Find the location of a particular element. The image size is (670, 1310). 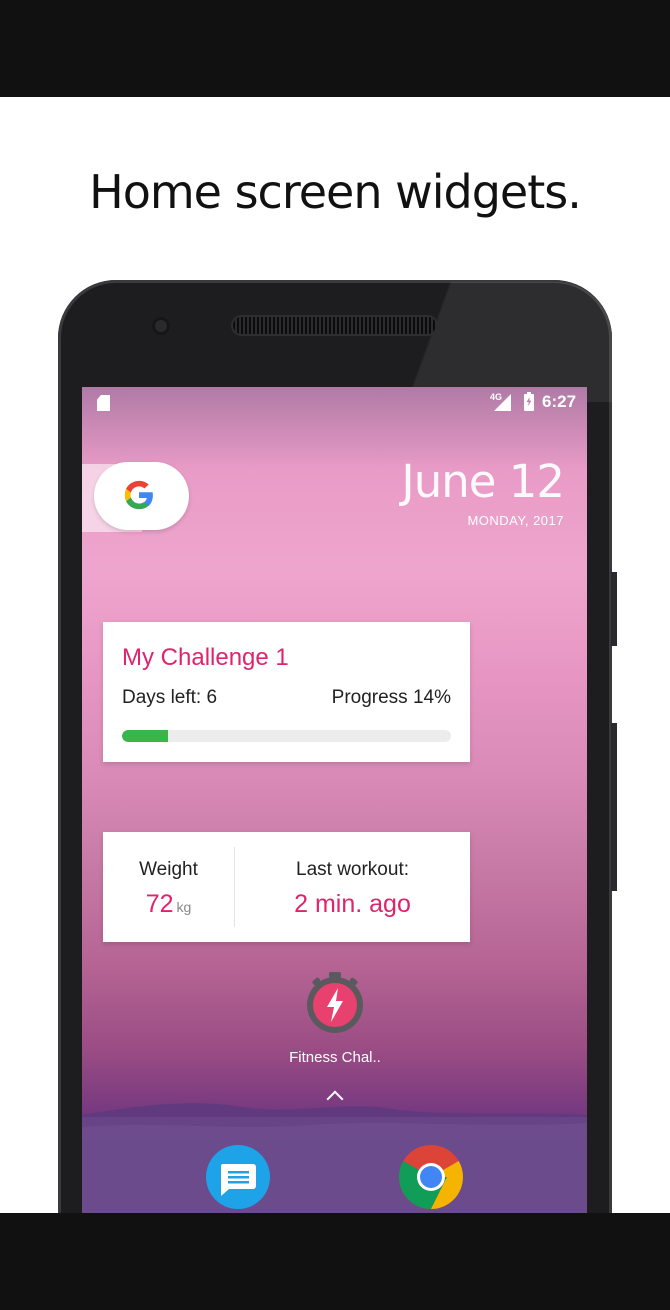

status-bar: 4G 6:27 is located at coordinates (334, 403).